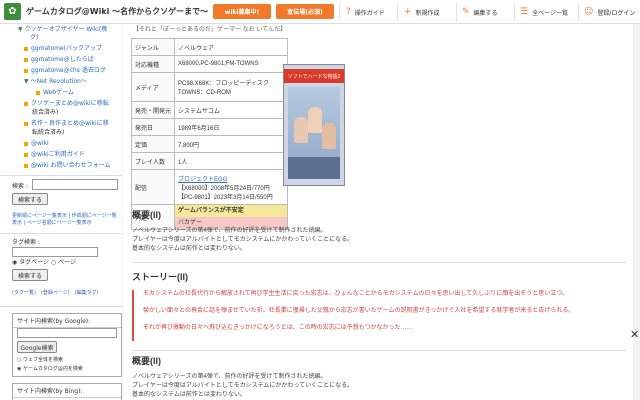  I want to click on list-icon: ☰, so click(524, 12).